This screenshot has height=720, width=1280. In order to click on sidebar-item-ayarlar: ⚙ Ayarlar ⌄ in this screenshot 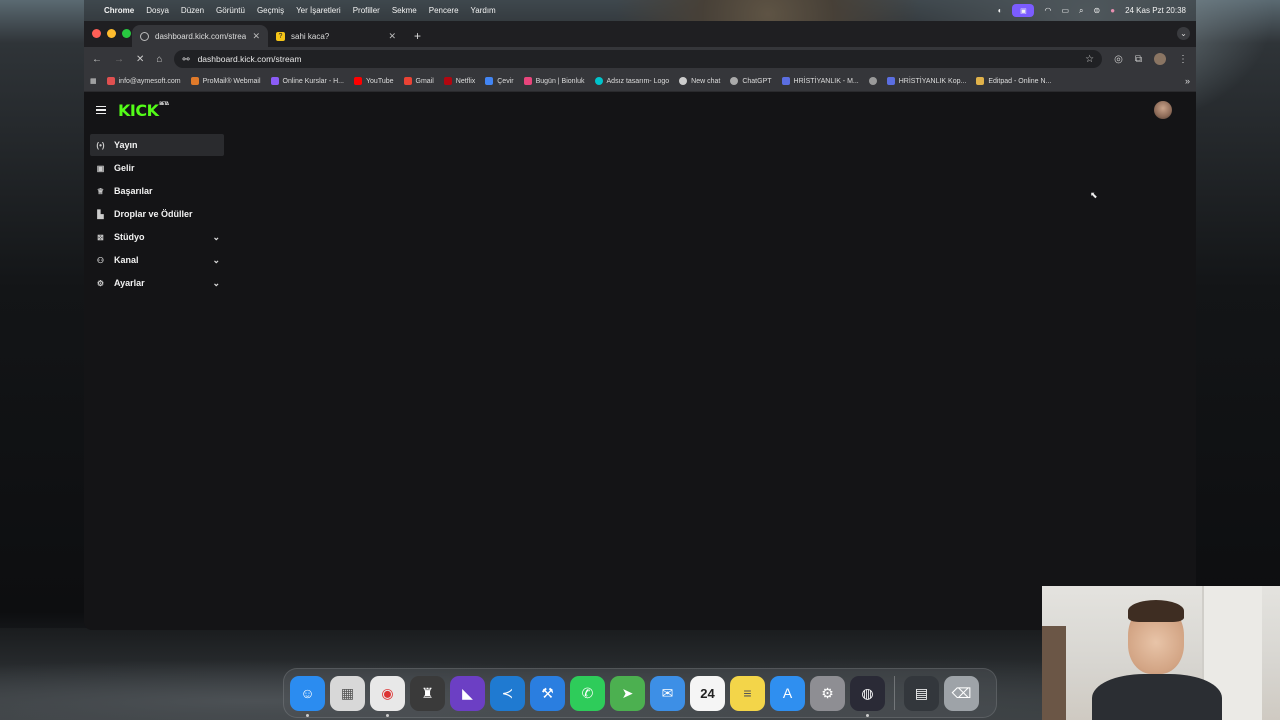, I will do `click(157, 283)`.